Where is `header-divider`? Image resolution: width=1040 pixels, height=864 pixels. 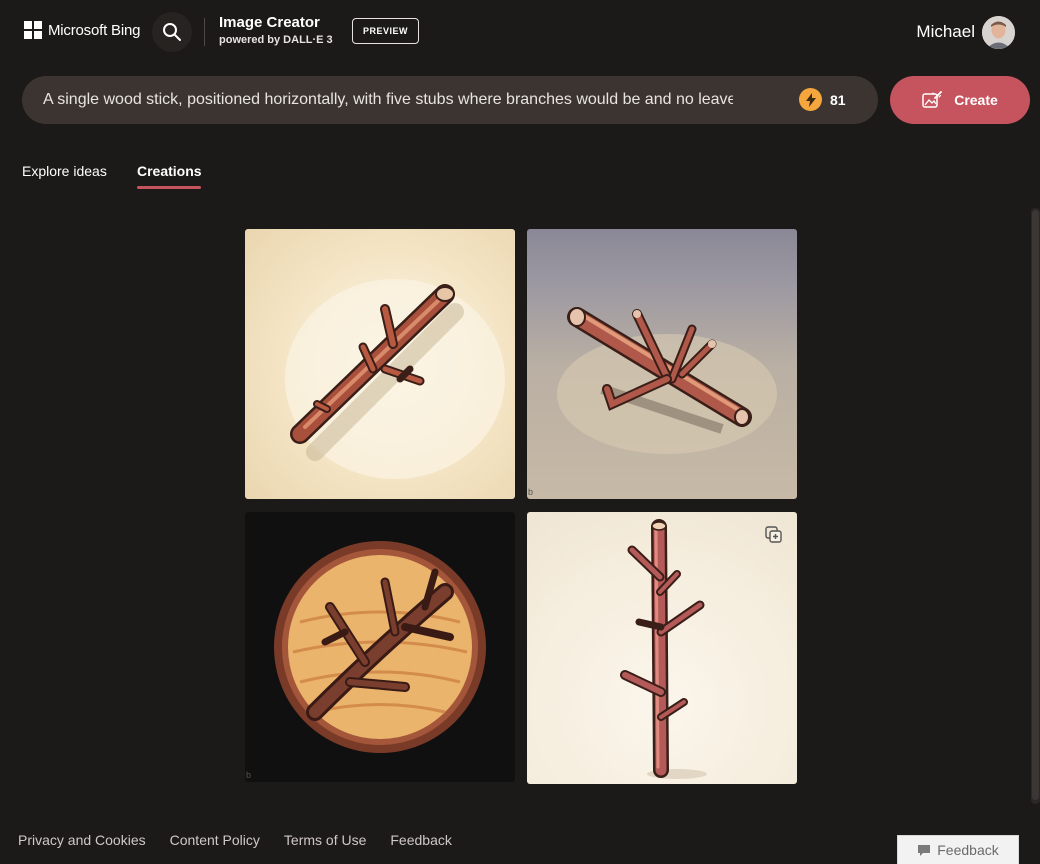 header-divider is located at coordinates (204, 32).